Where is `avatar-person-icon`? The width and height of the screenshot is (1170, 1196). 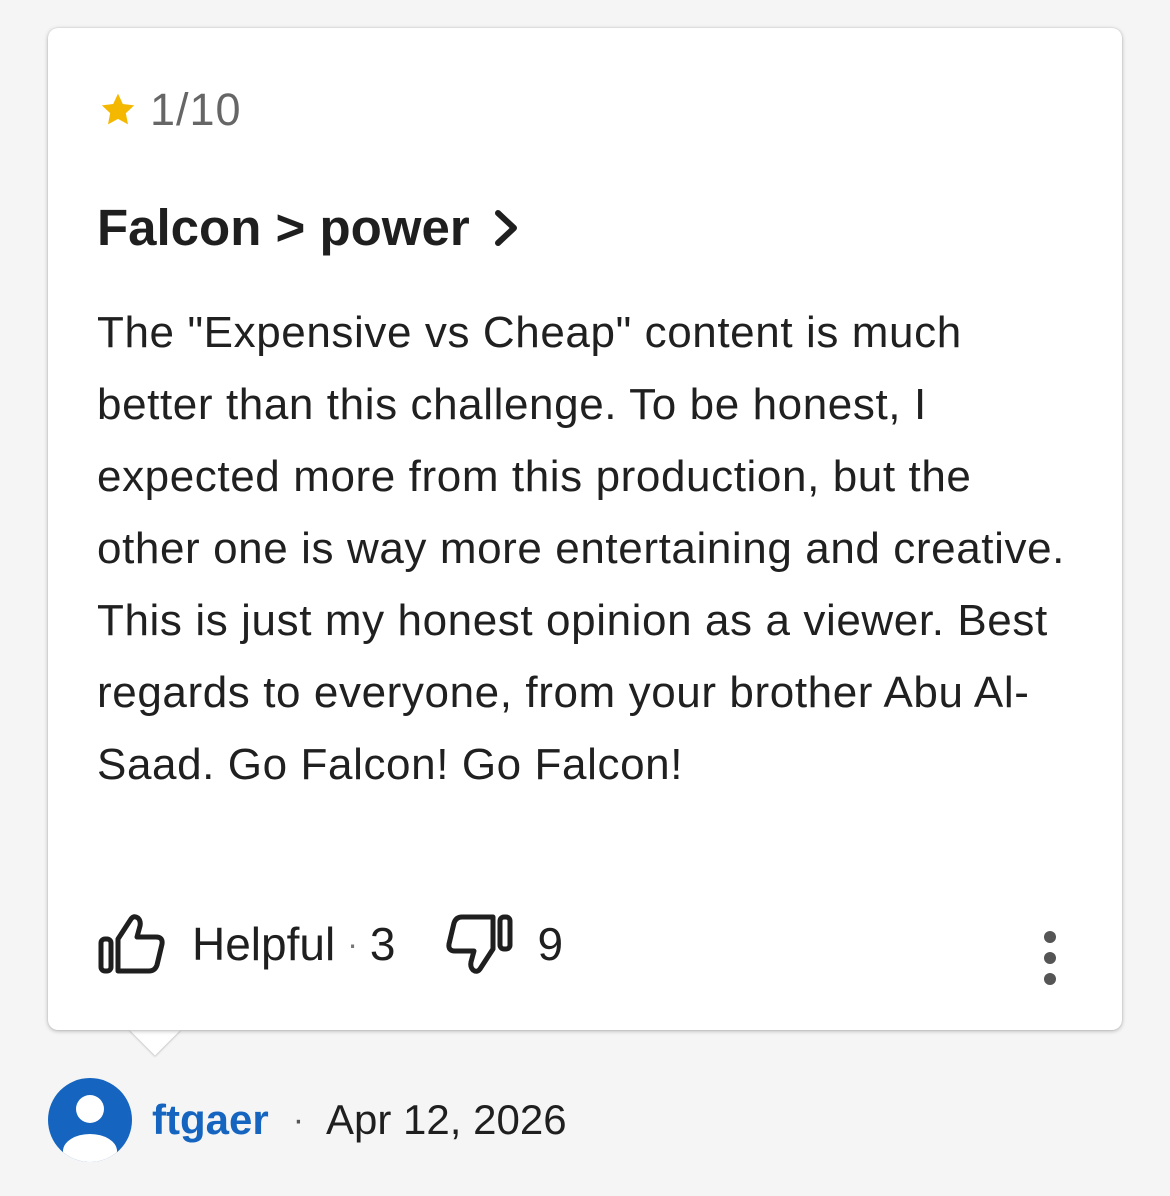 avatar-person-icon is located at coordinates (90, 1120).